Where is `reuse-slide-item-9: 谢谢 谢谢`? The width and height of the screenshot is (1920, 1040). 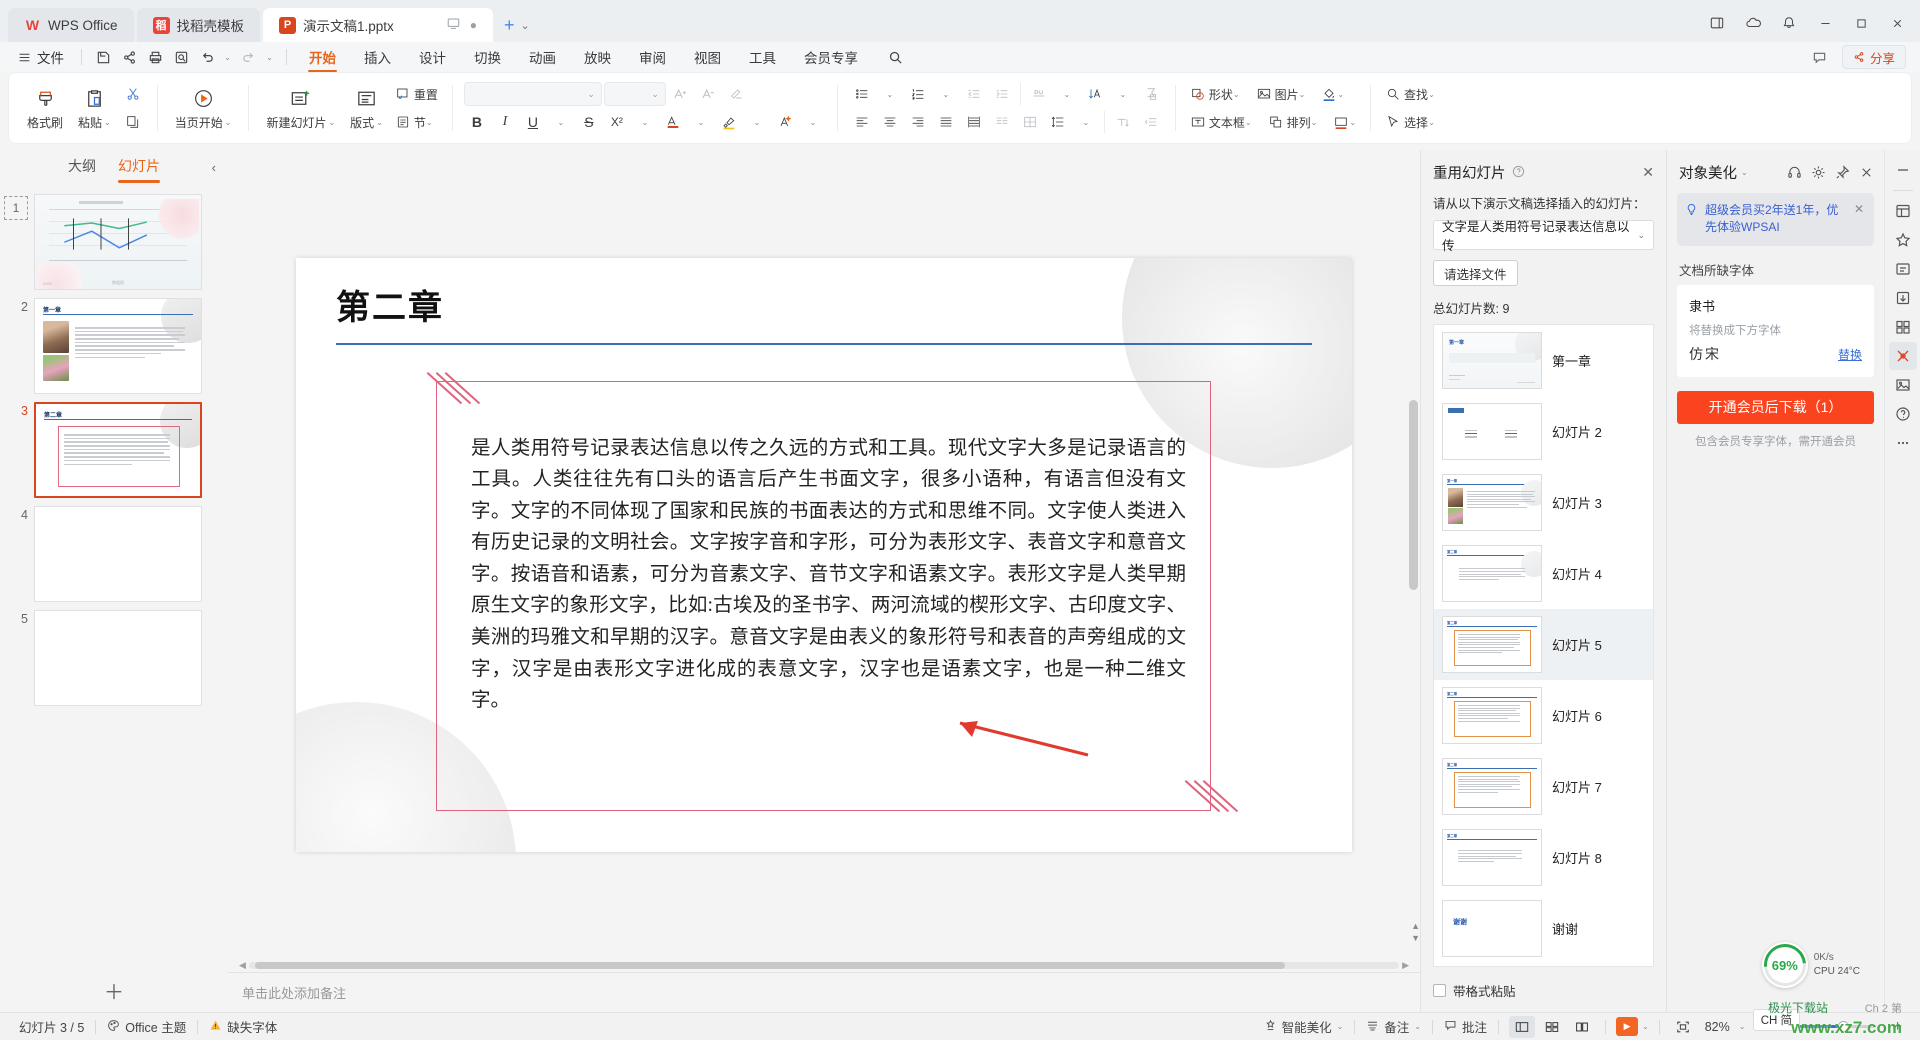 reuse-slide-item-9: 谢谢 谢谢 is located at coordinates (1543, 928).